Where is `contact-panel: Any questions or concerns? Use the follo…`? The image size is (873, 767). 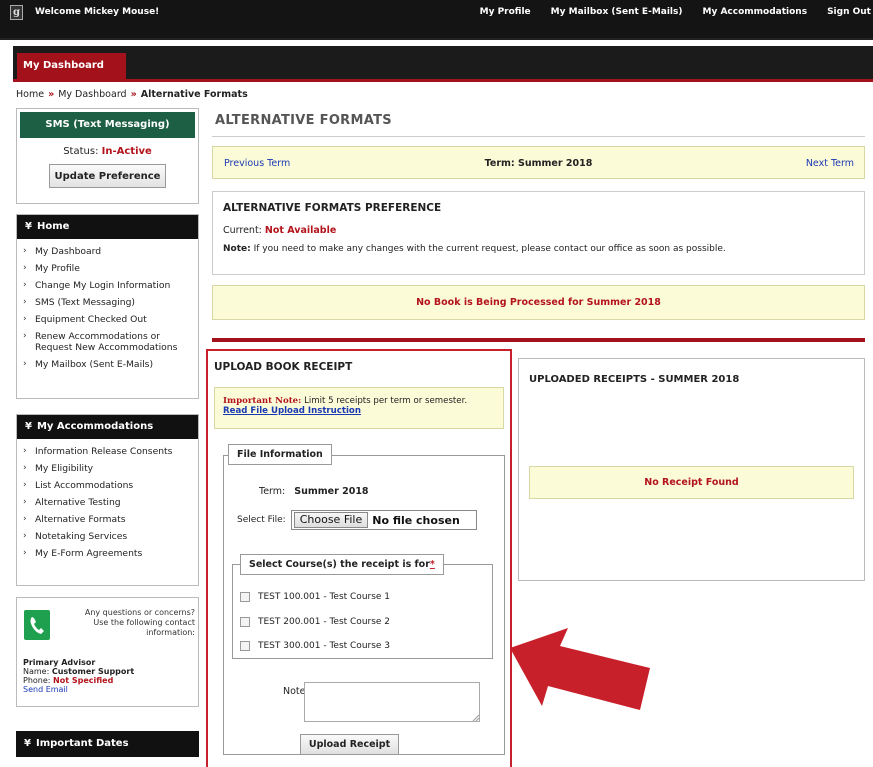
contact-panel: Any questions or concerns? Use the follo… is located at coordinates (107, 652).